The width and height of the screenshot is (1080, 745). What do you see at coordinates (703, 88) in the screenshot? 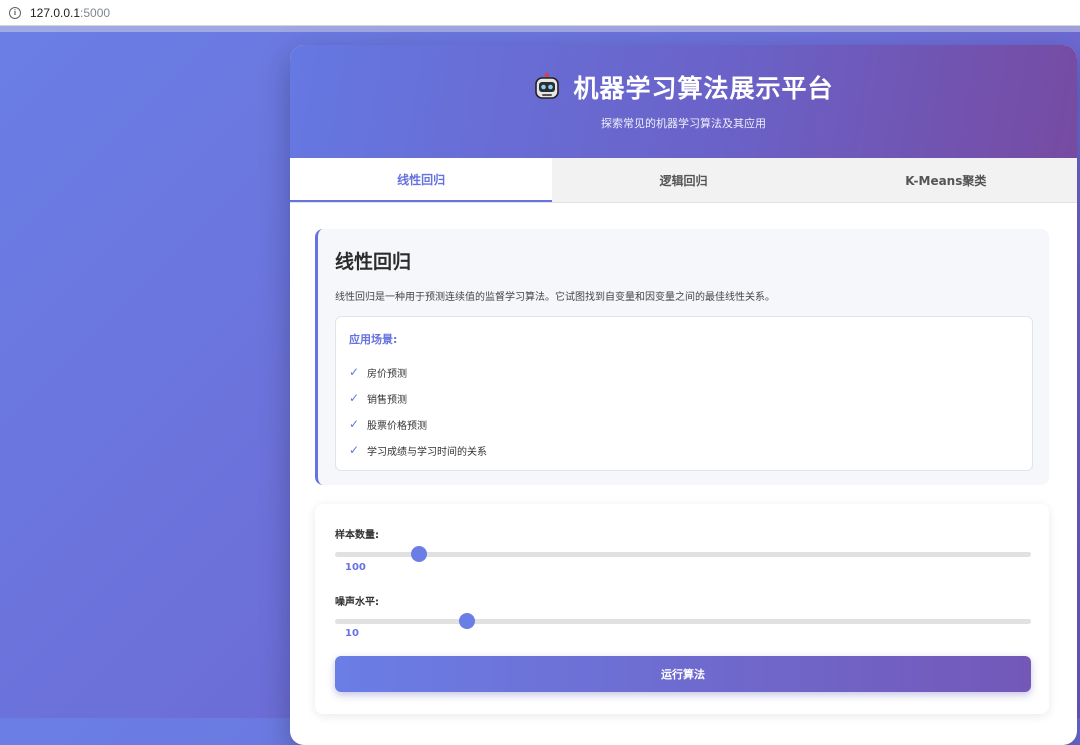
I see `page-title: 机器学习算法展示平台` at bounding box center [703, 88].